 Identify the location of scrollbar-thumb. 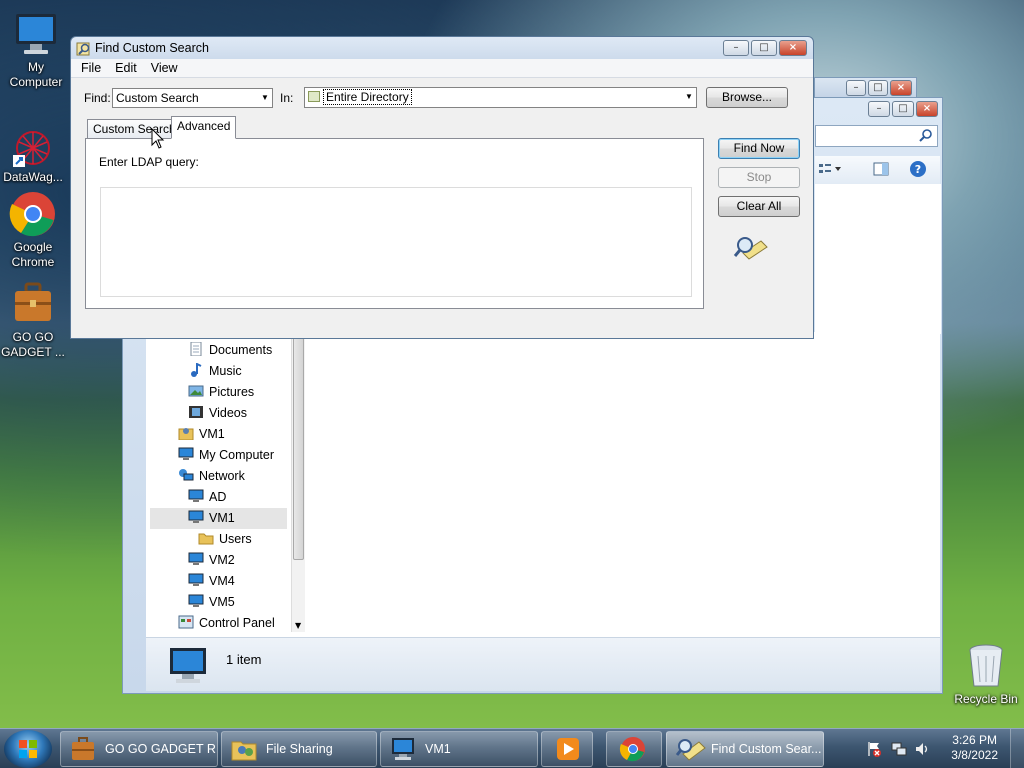
(298, 446).